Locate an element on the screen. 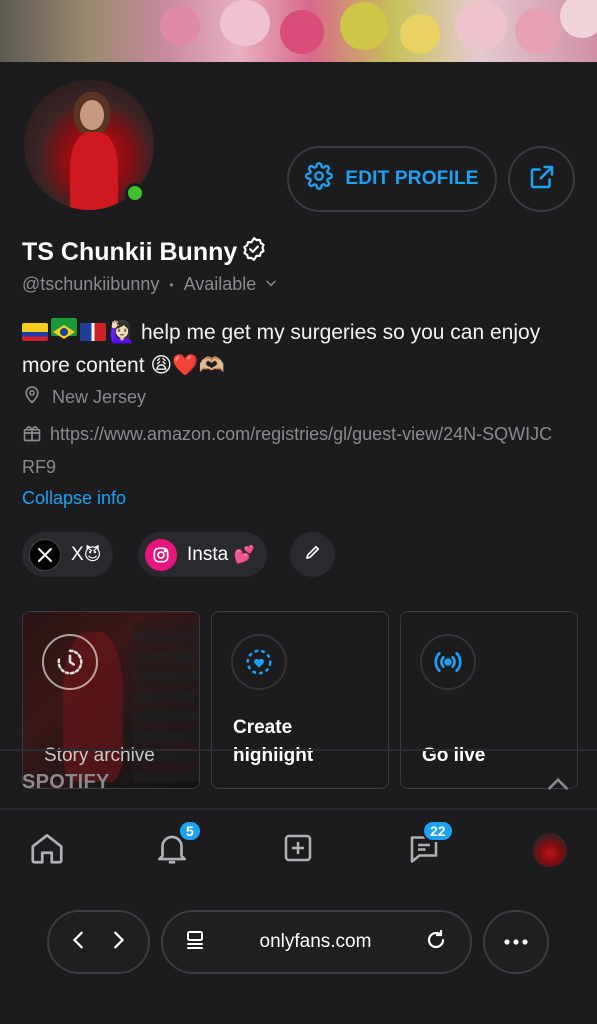  location-row: New Jersey is located at coordinates (84, 397).